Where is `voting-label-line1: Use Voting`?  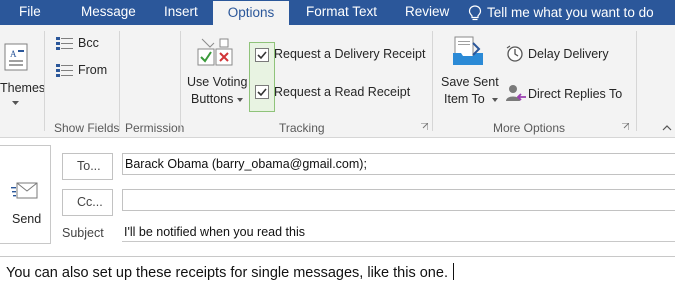
voting-label-line1: Use Voting is located at coordinates (217, 82).